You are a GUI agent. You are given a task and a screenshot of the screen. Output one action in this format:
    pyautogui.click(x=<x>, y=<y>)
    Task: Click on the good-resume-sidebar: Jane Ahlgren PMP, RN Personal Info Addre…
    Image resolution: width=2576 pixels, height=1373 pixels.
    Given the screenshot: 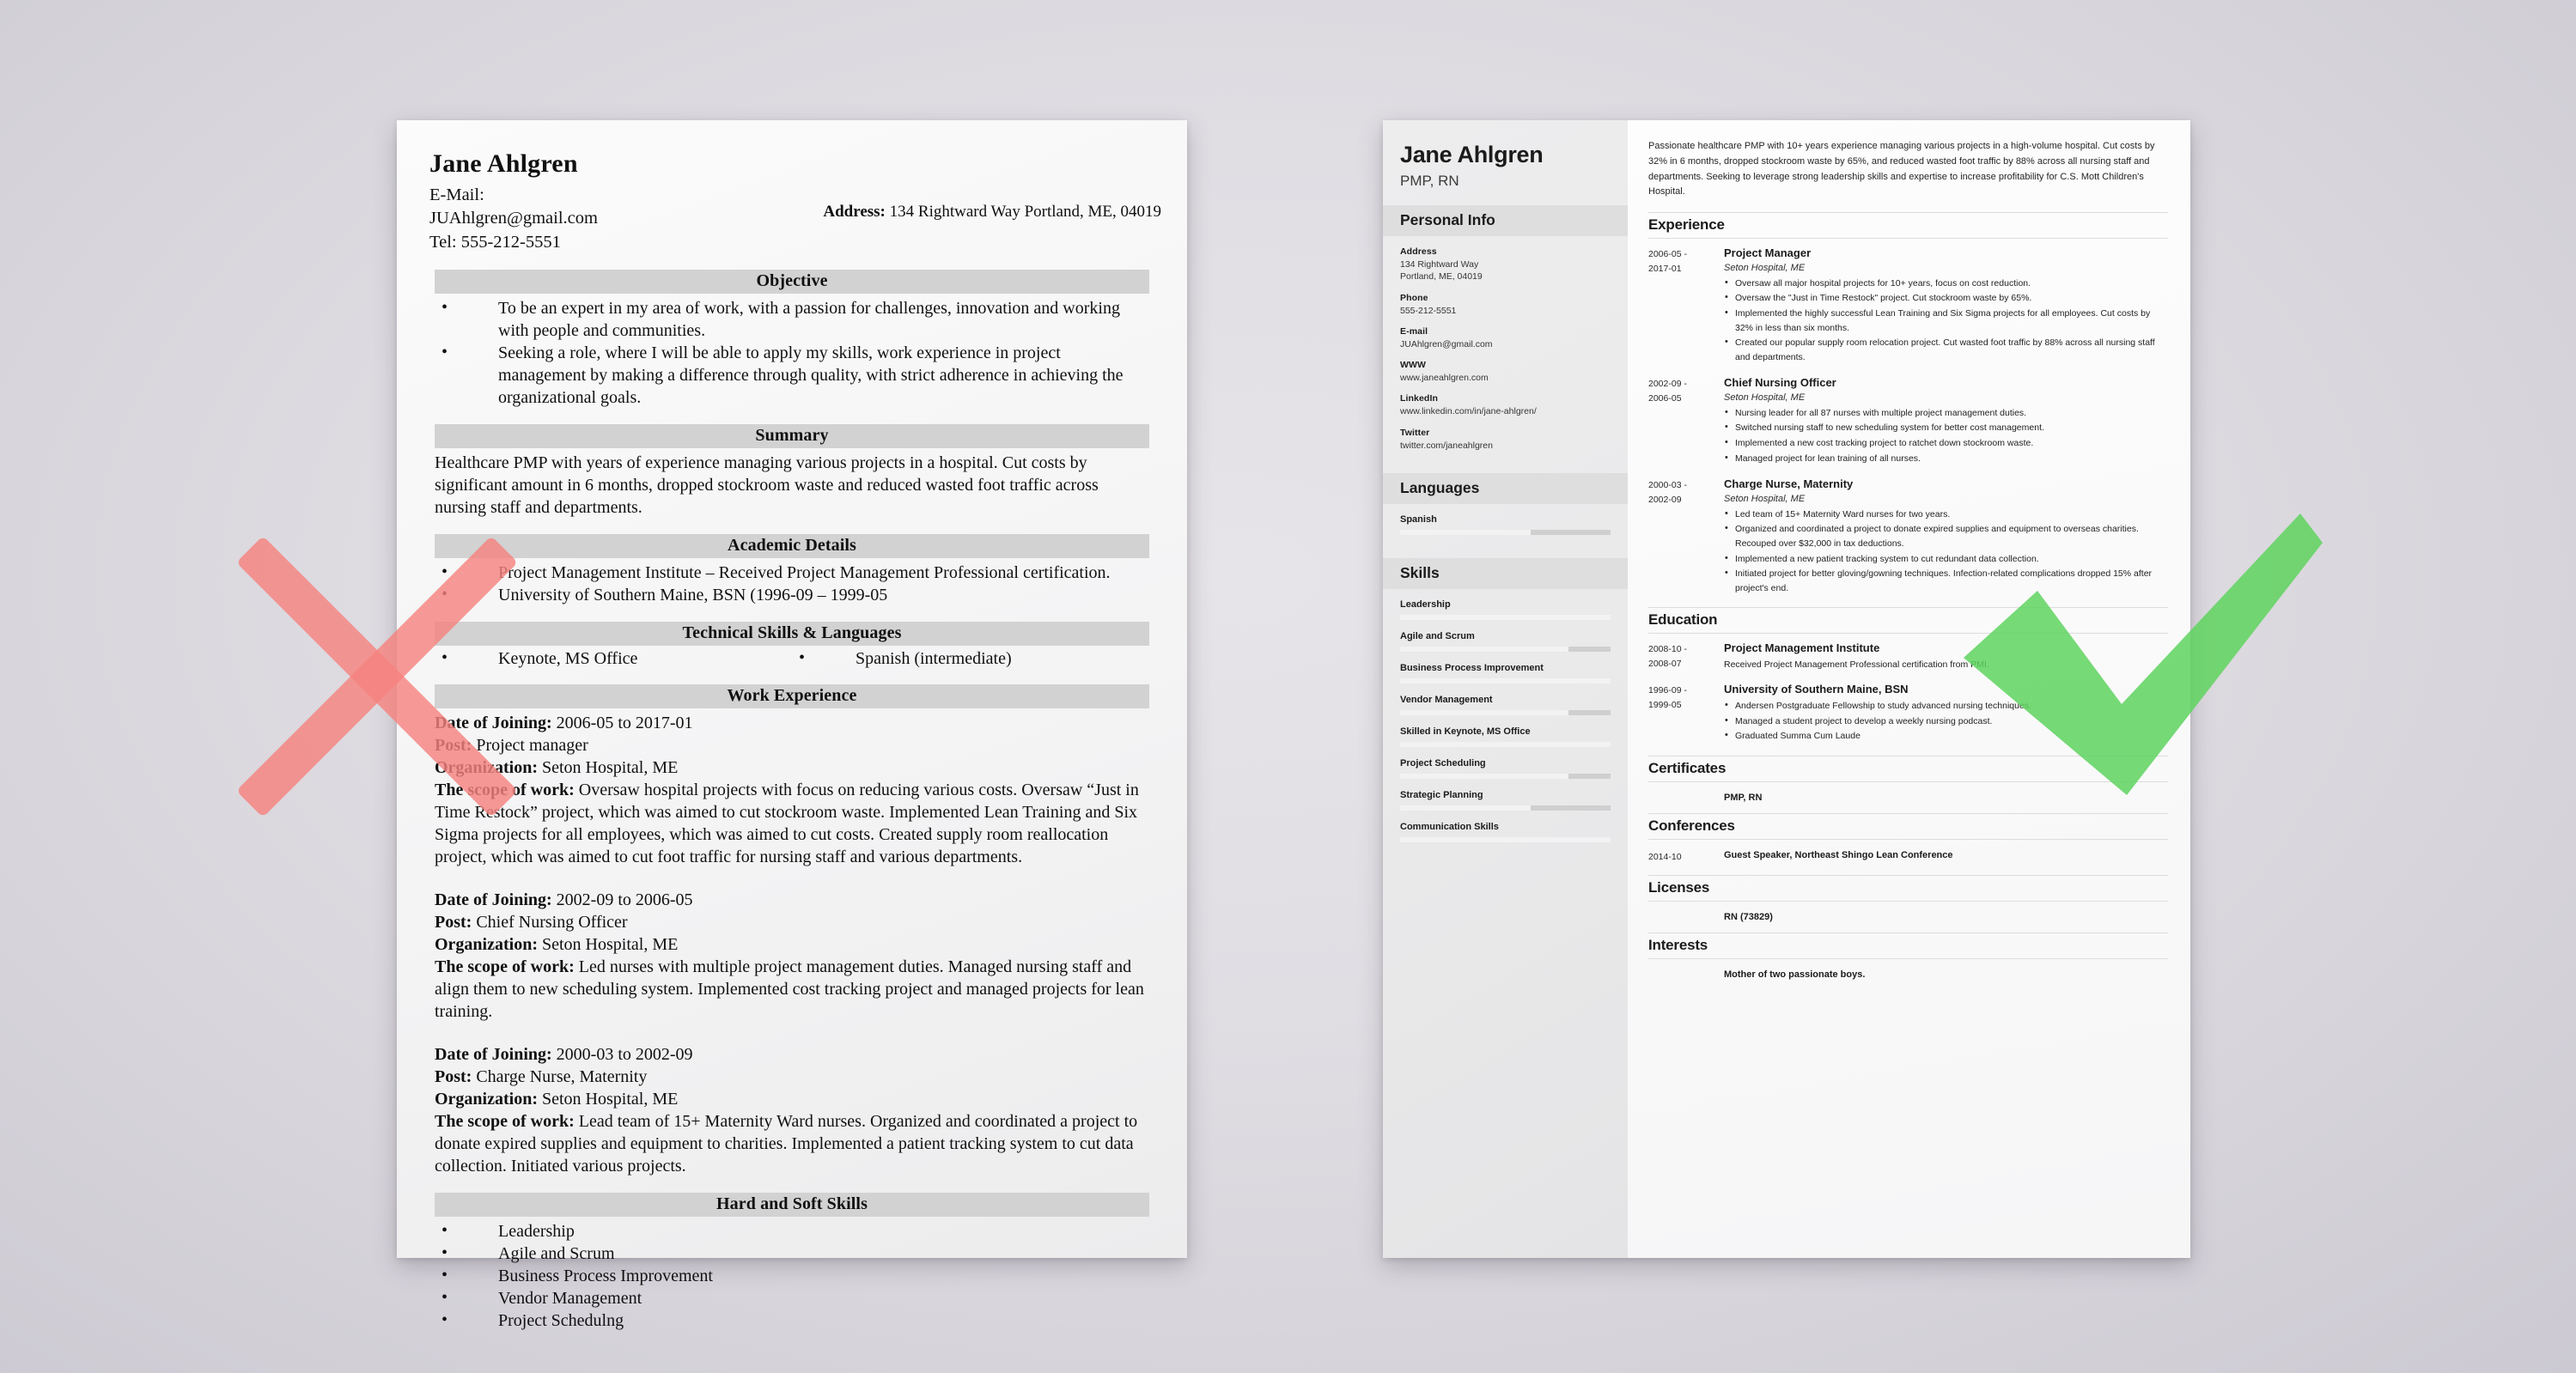 What is the action you would take?
    pyautogui.click(x=1505, y=689)
    